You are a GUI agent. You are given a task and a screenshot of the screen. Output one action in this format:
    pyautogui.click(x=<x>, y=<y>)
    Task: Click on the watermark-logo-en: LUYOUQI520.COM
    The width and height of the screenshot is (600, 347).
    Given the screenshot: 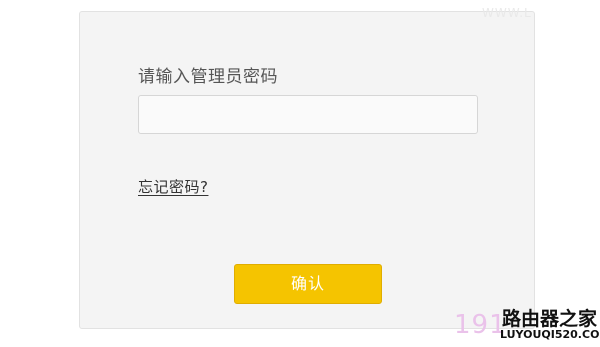 What is the action you would take?
    pyautogui.click(x=550, y=334)
    